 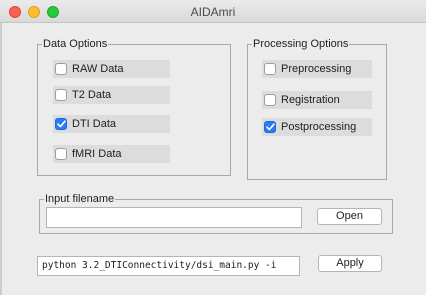 I want to click on checkbox-dti-data: DTI Data, so click(x=111, y=124).